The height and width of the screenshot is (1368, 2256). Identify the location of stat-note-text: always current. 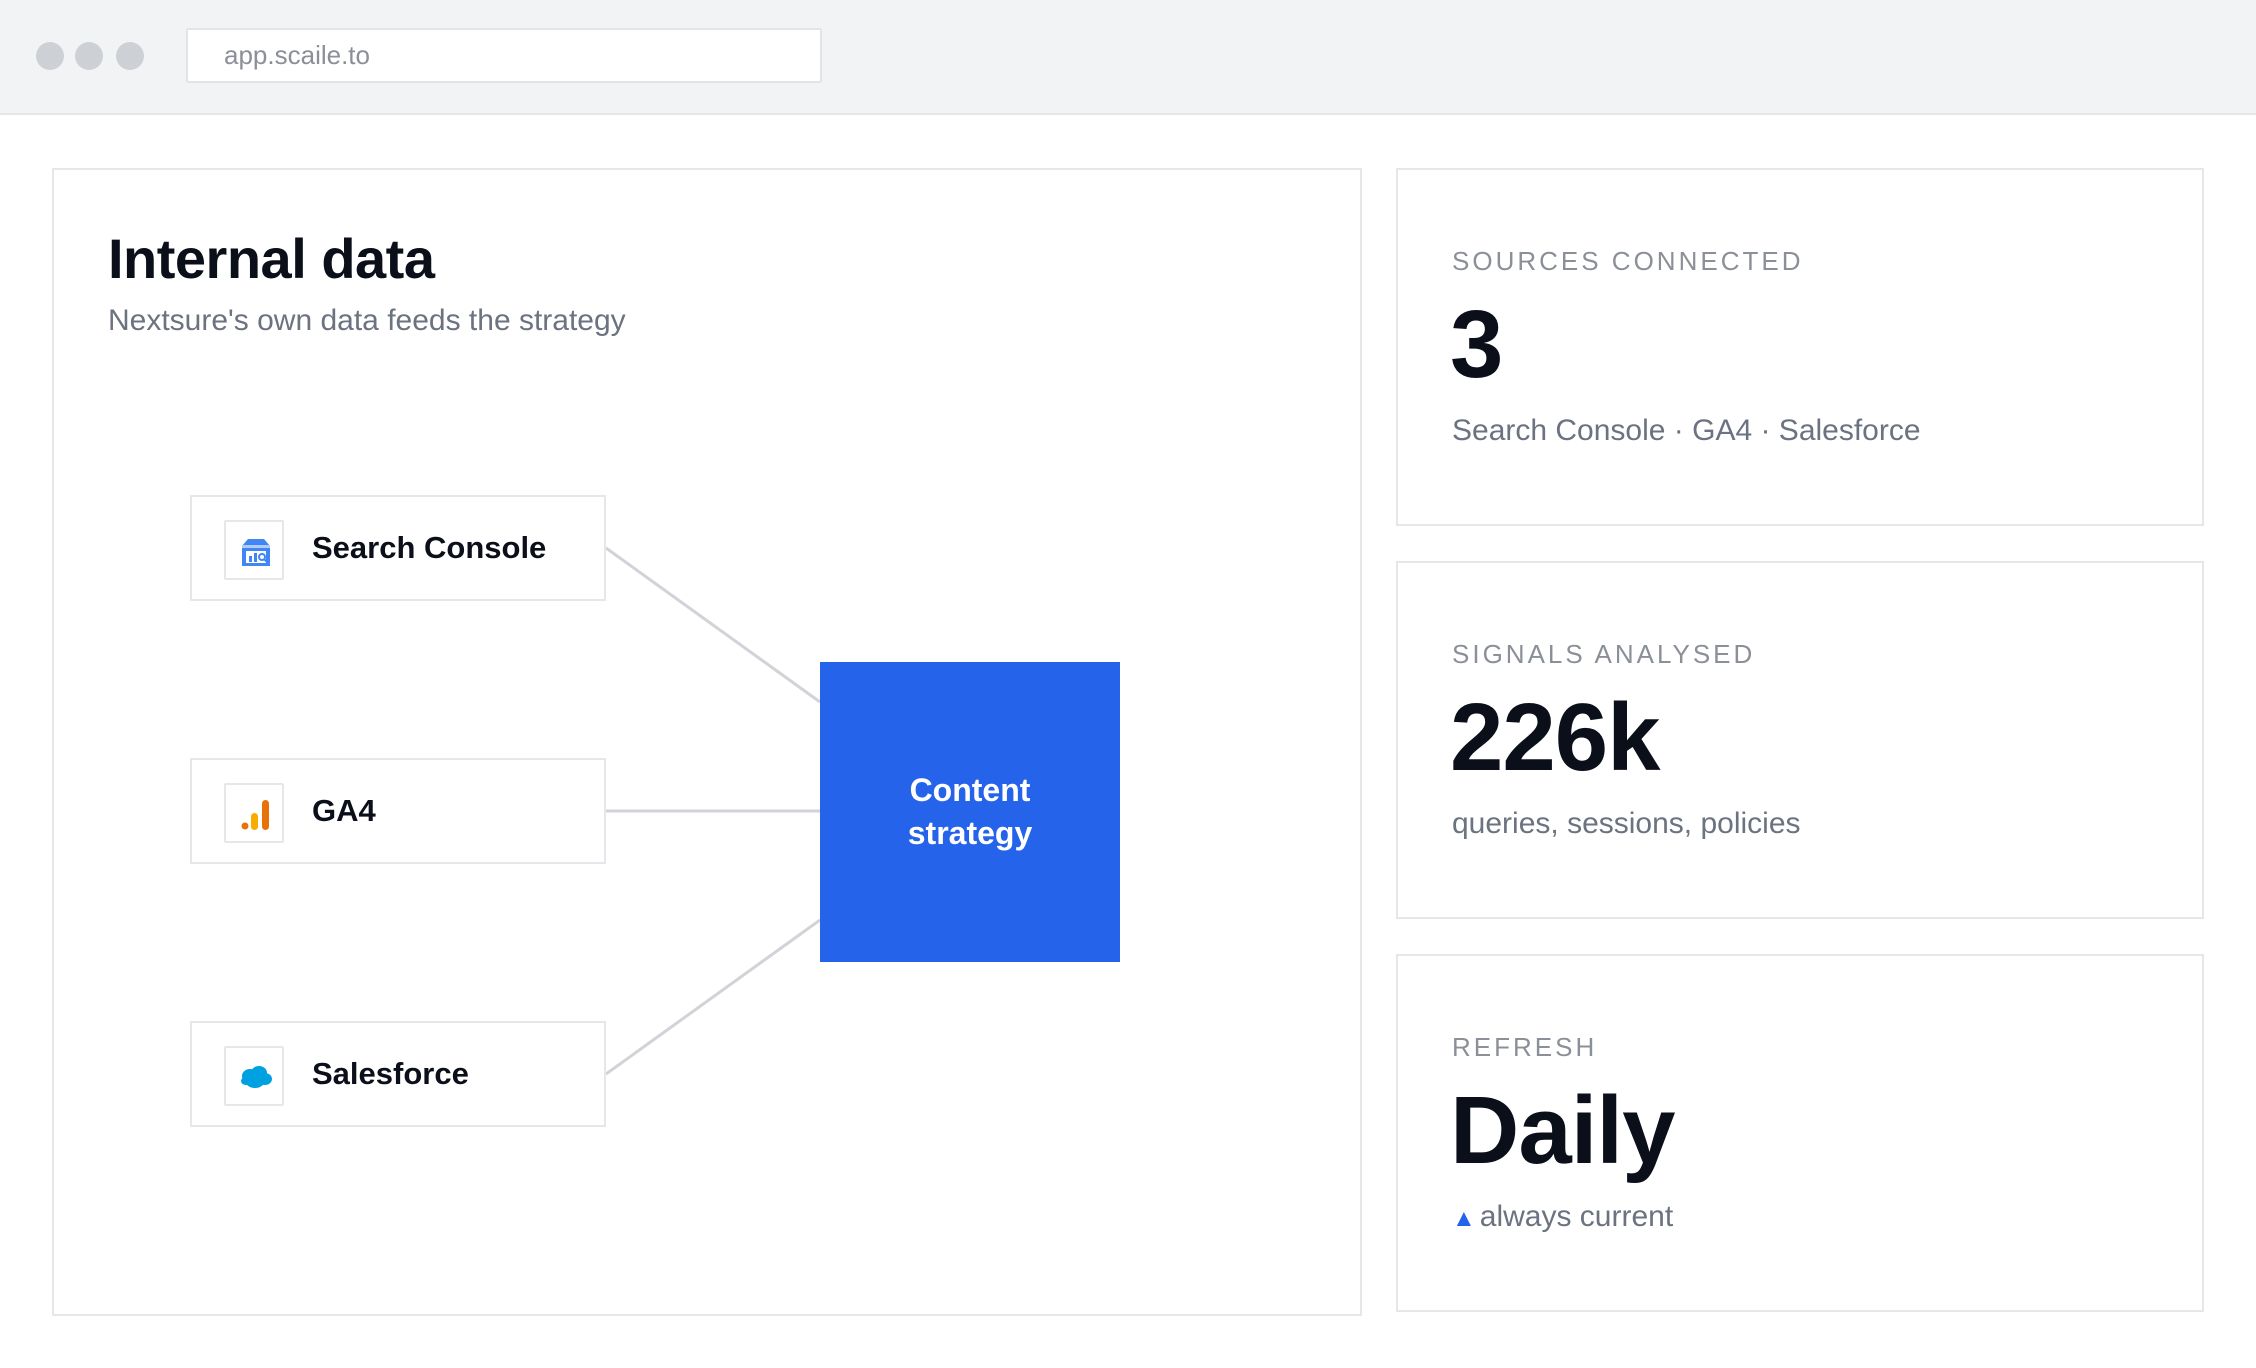
(1576, 1216).